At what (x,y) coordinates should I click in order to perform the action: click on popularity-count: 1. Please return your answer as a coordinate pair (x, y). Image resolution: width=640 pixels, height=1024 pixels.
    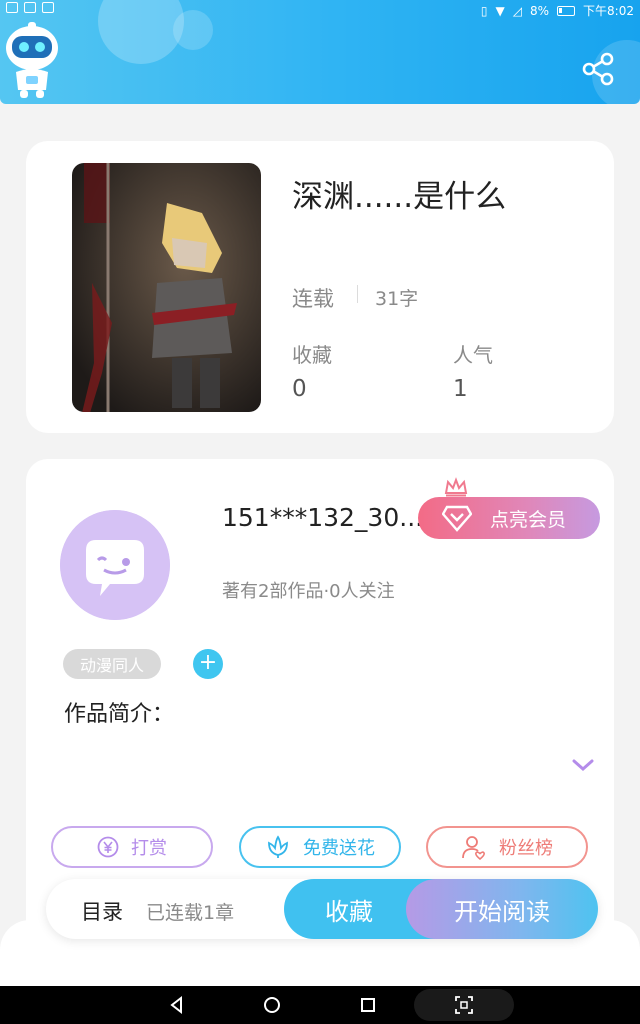
    Looking at the image, I should click on (460, 389).